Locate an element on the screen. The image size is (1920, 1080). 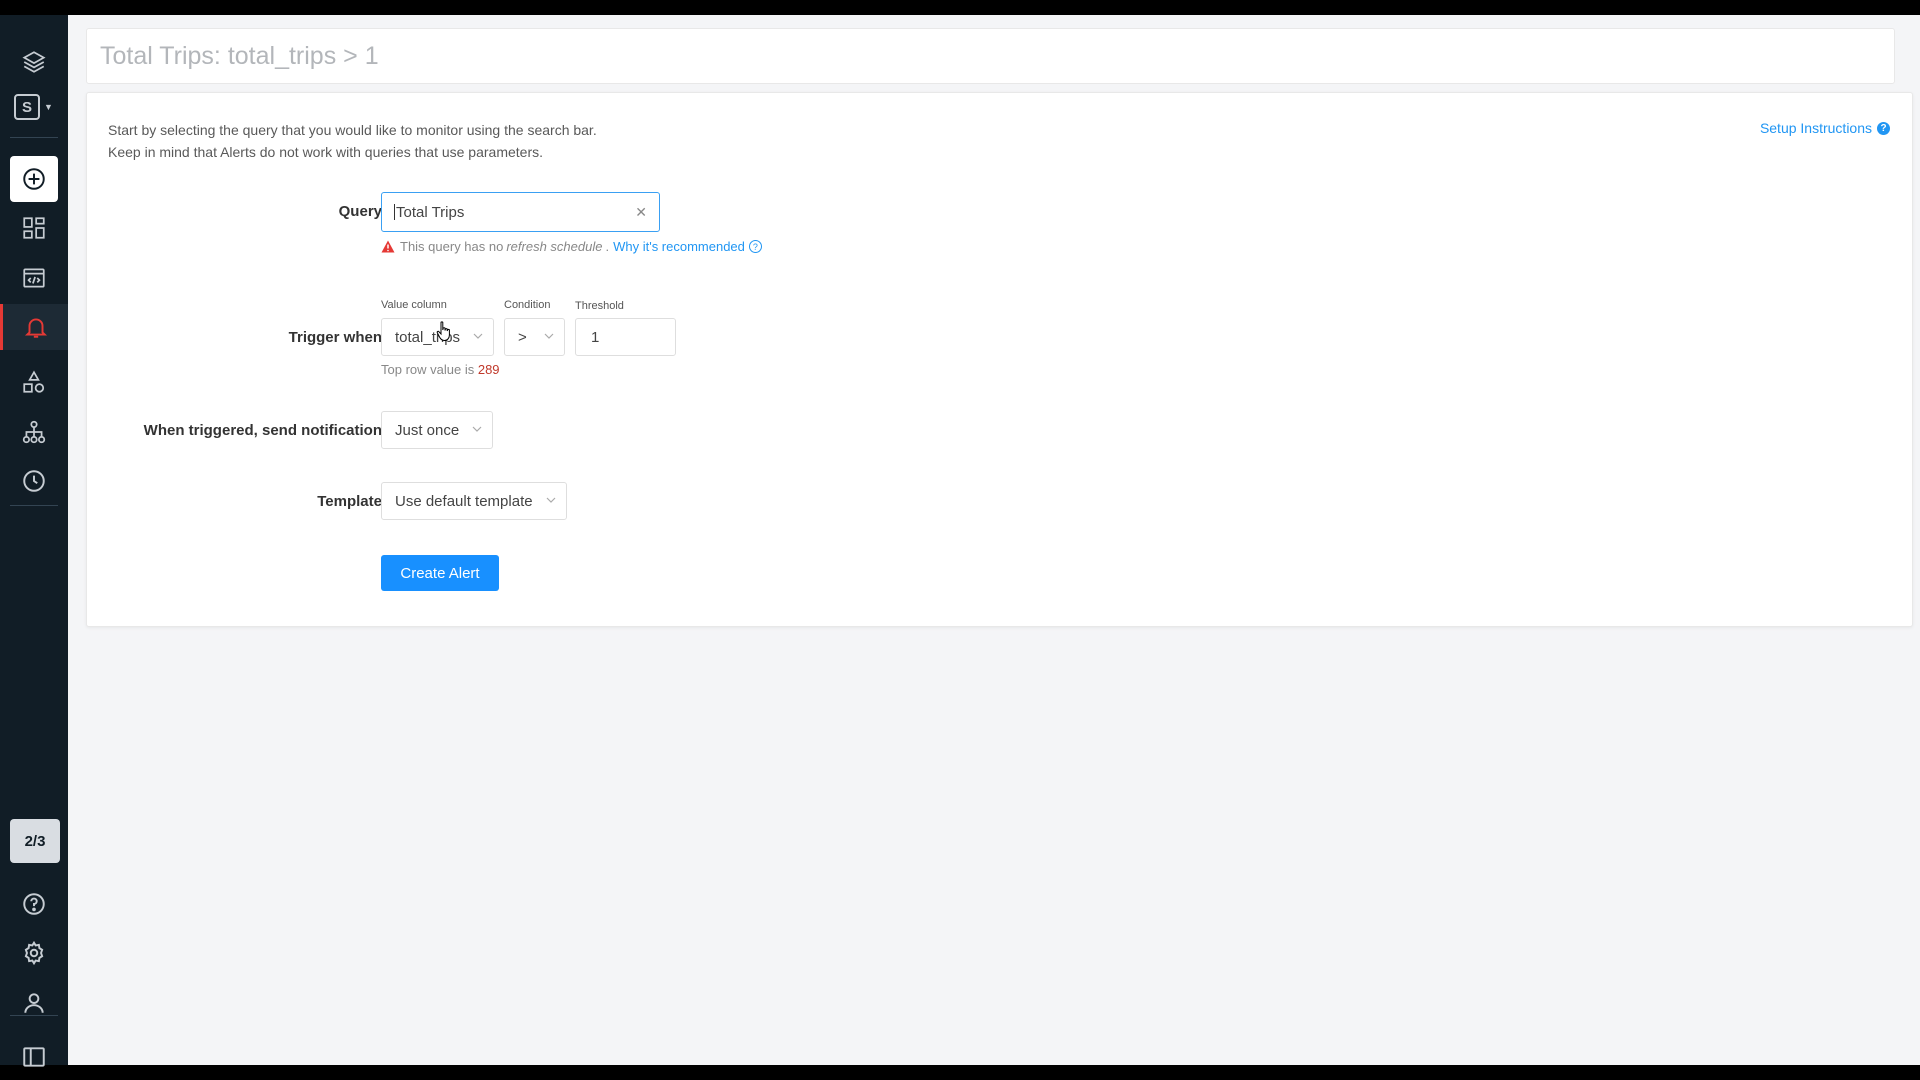
condition-label: Condition is located at coordinates (527, 305).